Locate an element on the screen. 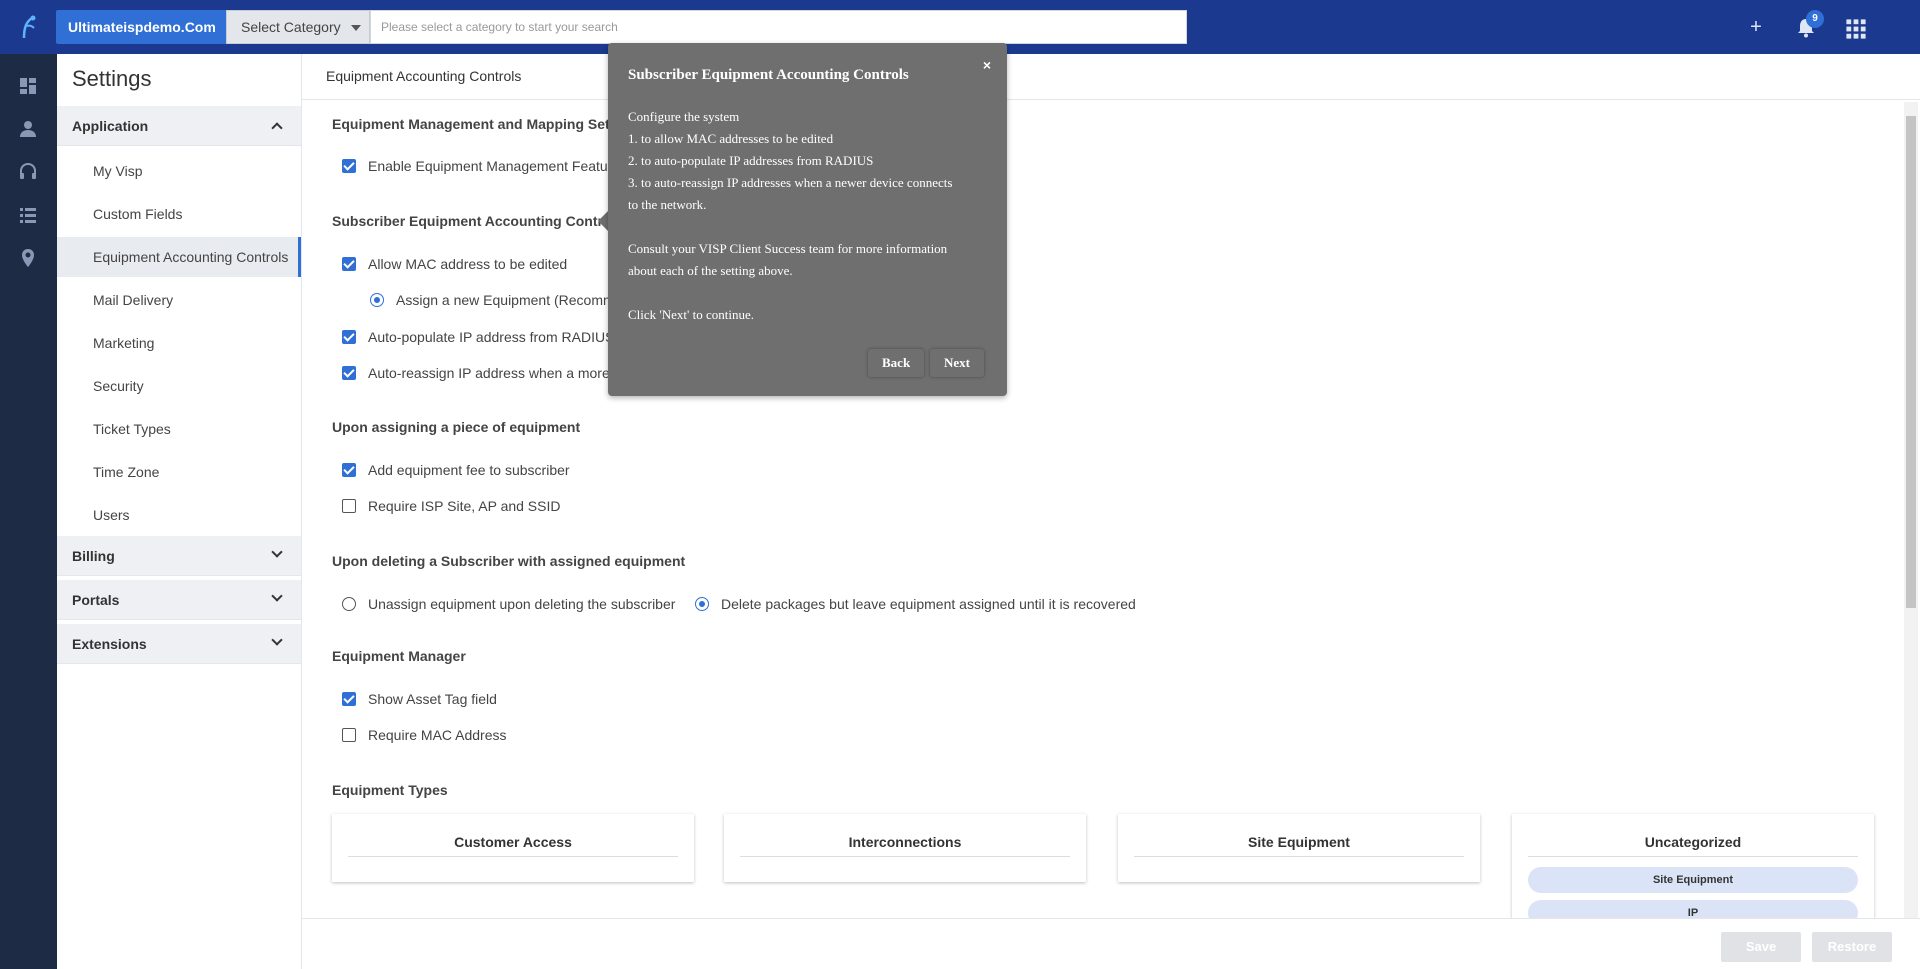  allow-mac-checkbox: Allow MAC address to be edited is located at coordinates (454, 264).